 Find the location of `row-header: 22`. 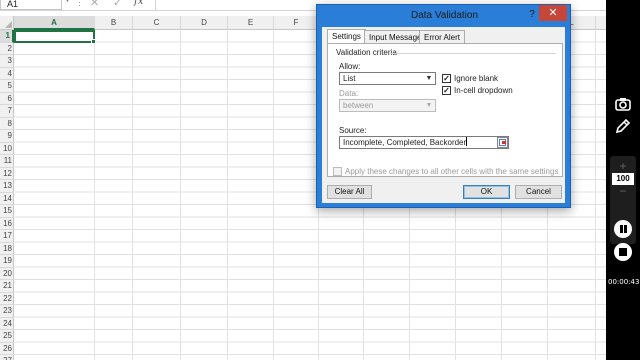

row-header: 22 is located at coordinates (7, 299).